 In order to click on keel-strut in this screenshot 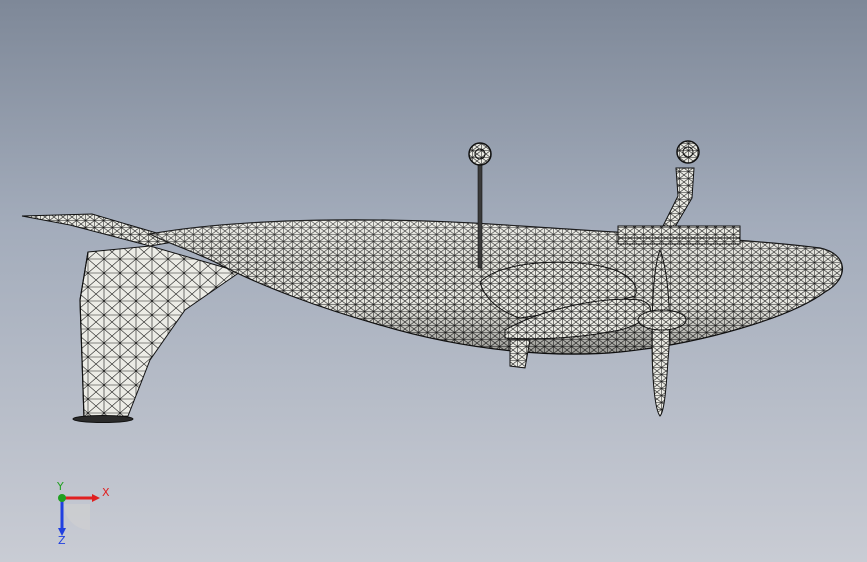, I will do `click(157, 334)`.